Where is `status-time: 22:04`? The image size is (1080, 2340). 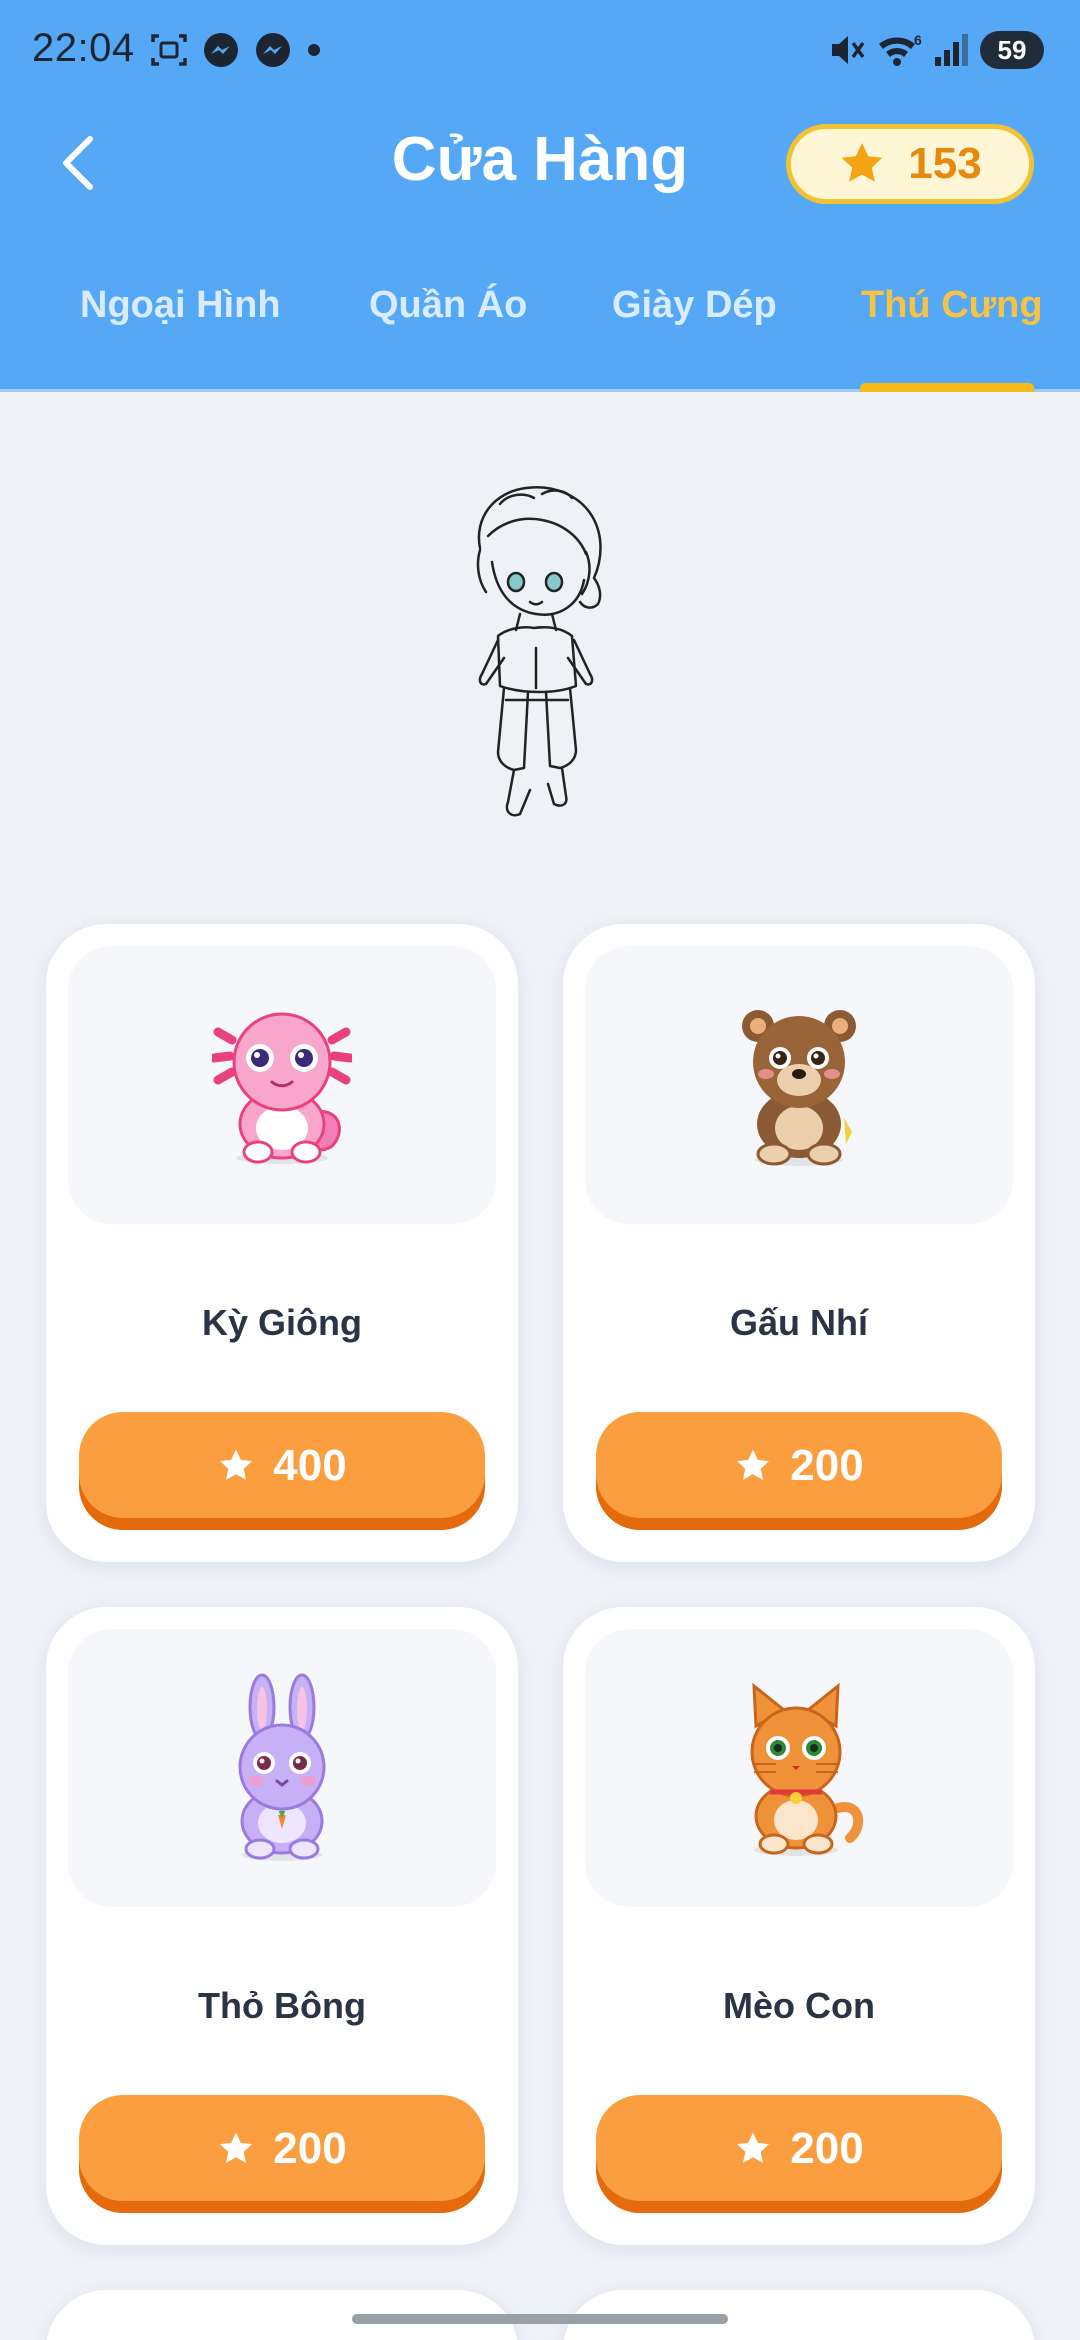 status-time: 22:04 is located at coordinates (83, 48).